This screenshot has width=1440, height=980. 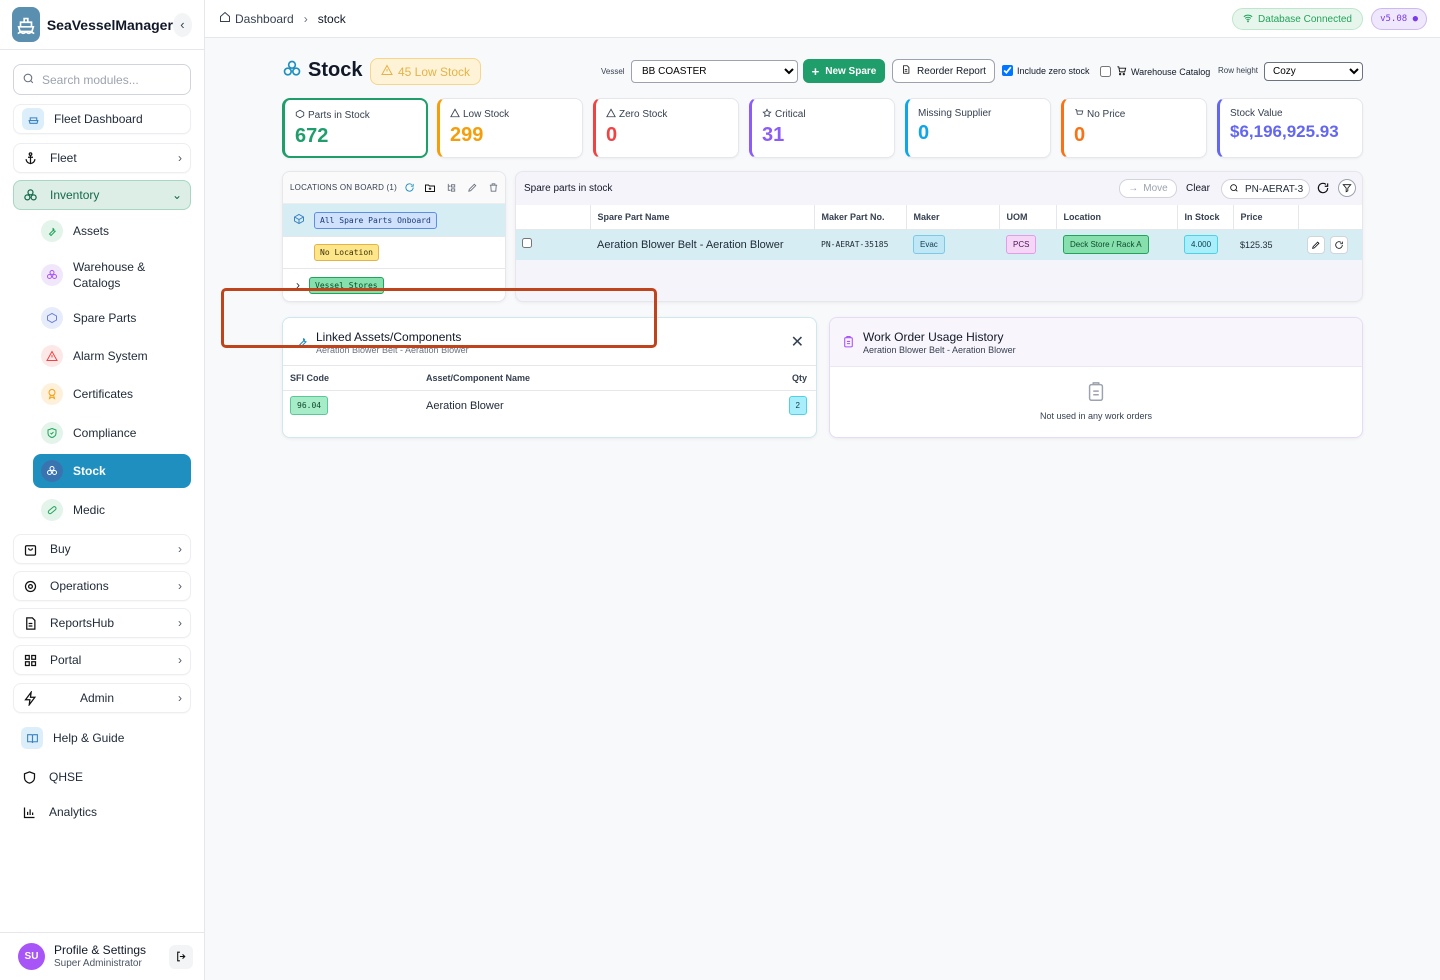 What do you see at coordinates (30, 158) in the screenshot?
I see `anchor-icon` at bounding box center [30, 158].